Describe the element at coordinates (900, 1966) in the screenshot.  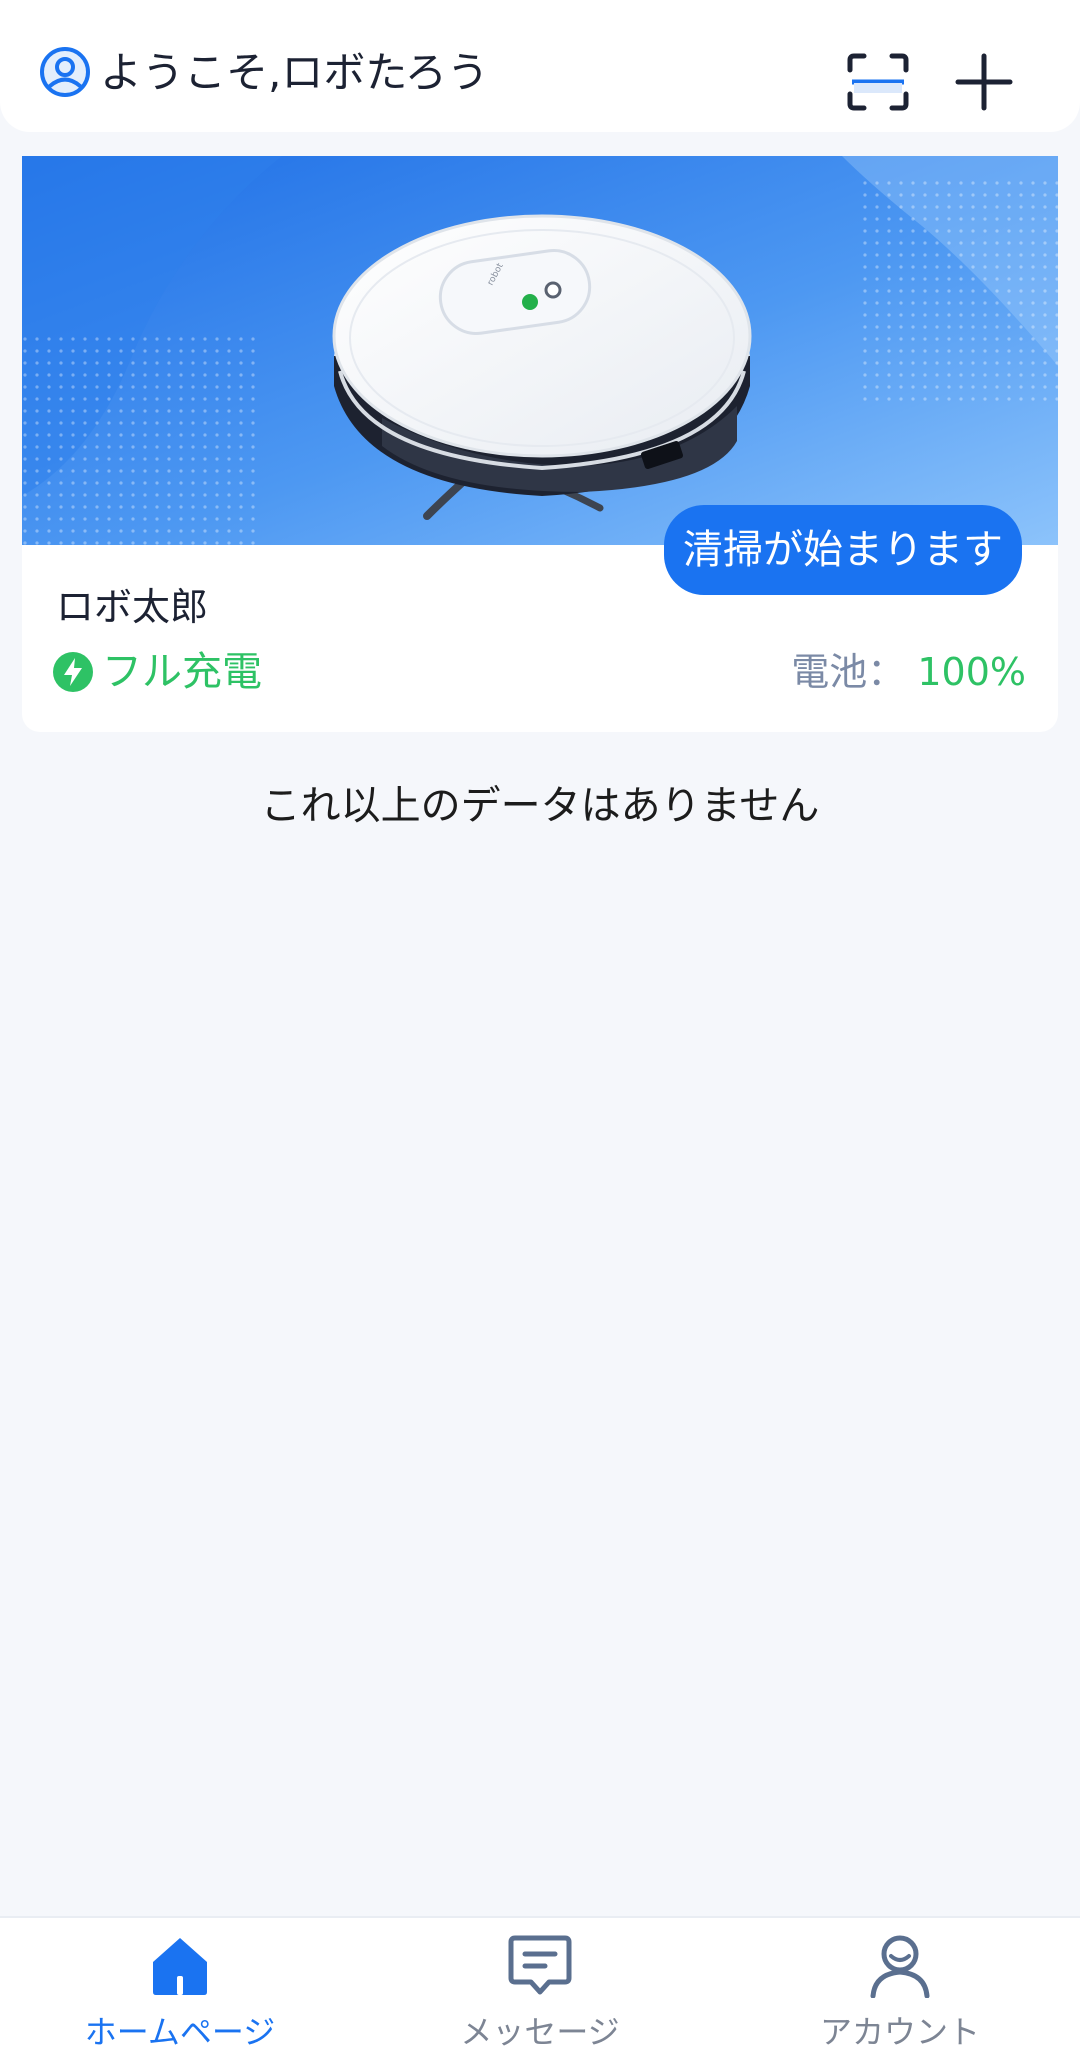
I see `account-icon` at that location.